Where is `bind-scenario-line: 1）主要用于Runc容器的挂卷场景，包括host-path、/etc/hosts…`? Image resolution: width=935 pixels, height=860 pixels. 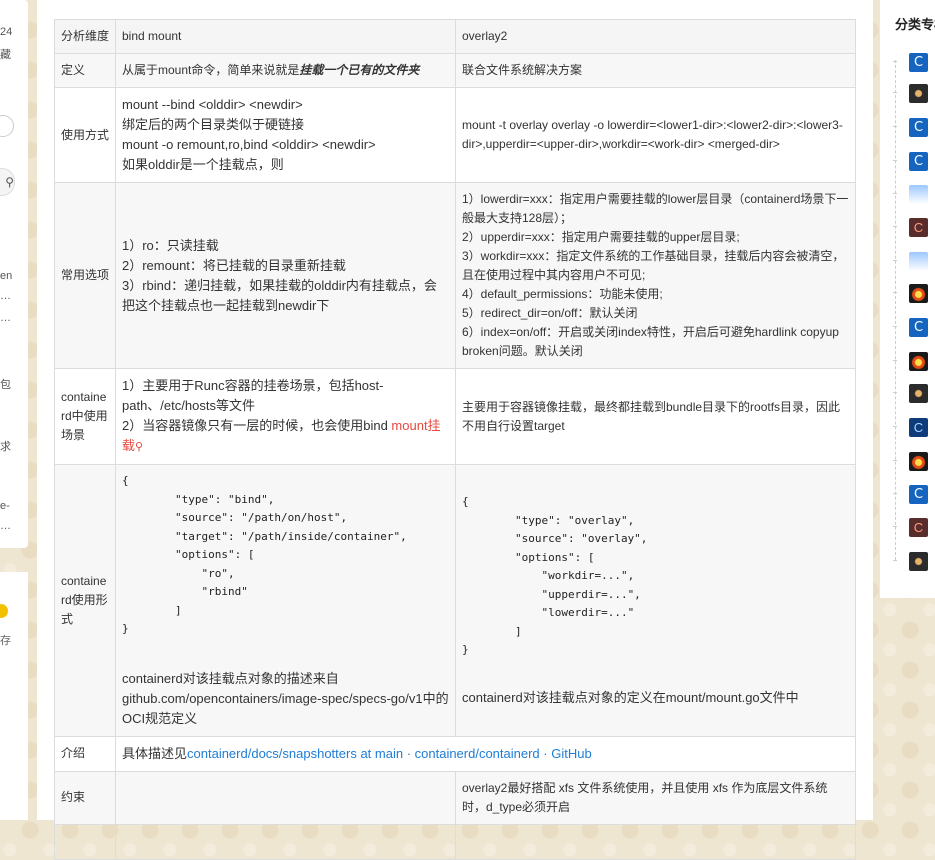 bind-scenario-line: 1）主要用于Runc容器的挂卷场景，包括host-path、/etc/hosts… is located at coordinates (253, 395).